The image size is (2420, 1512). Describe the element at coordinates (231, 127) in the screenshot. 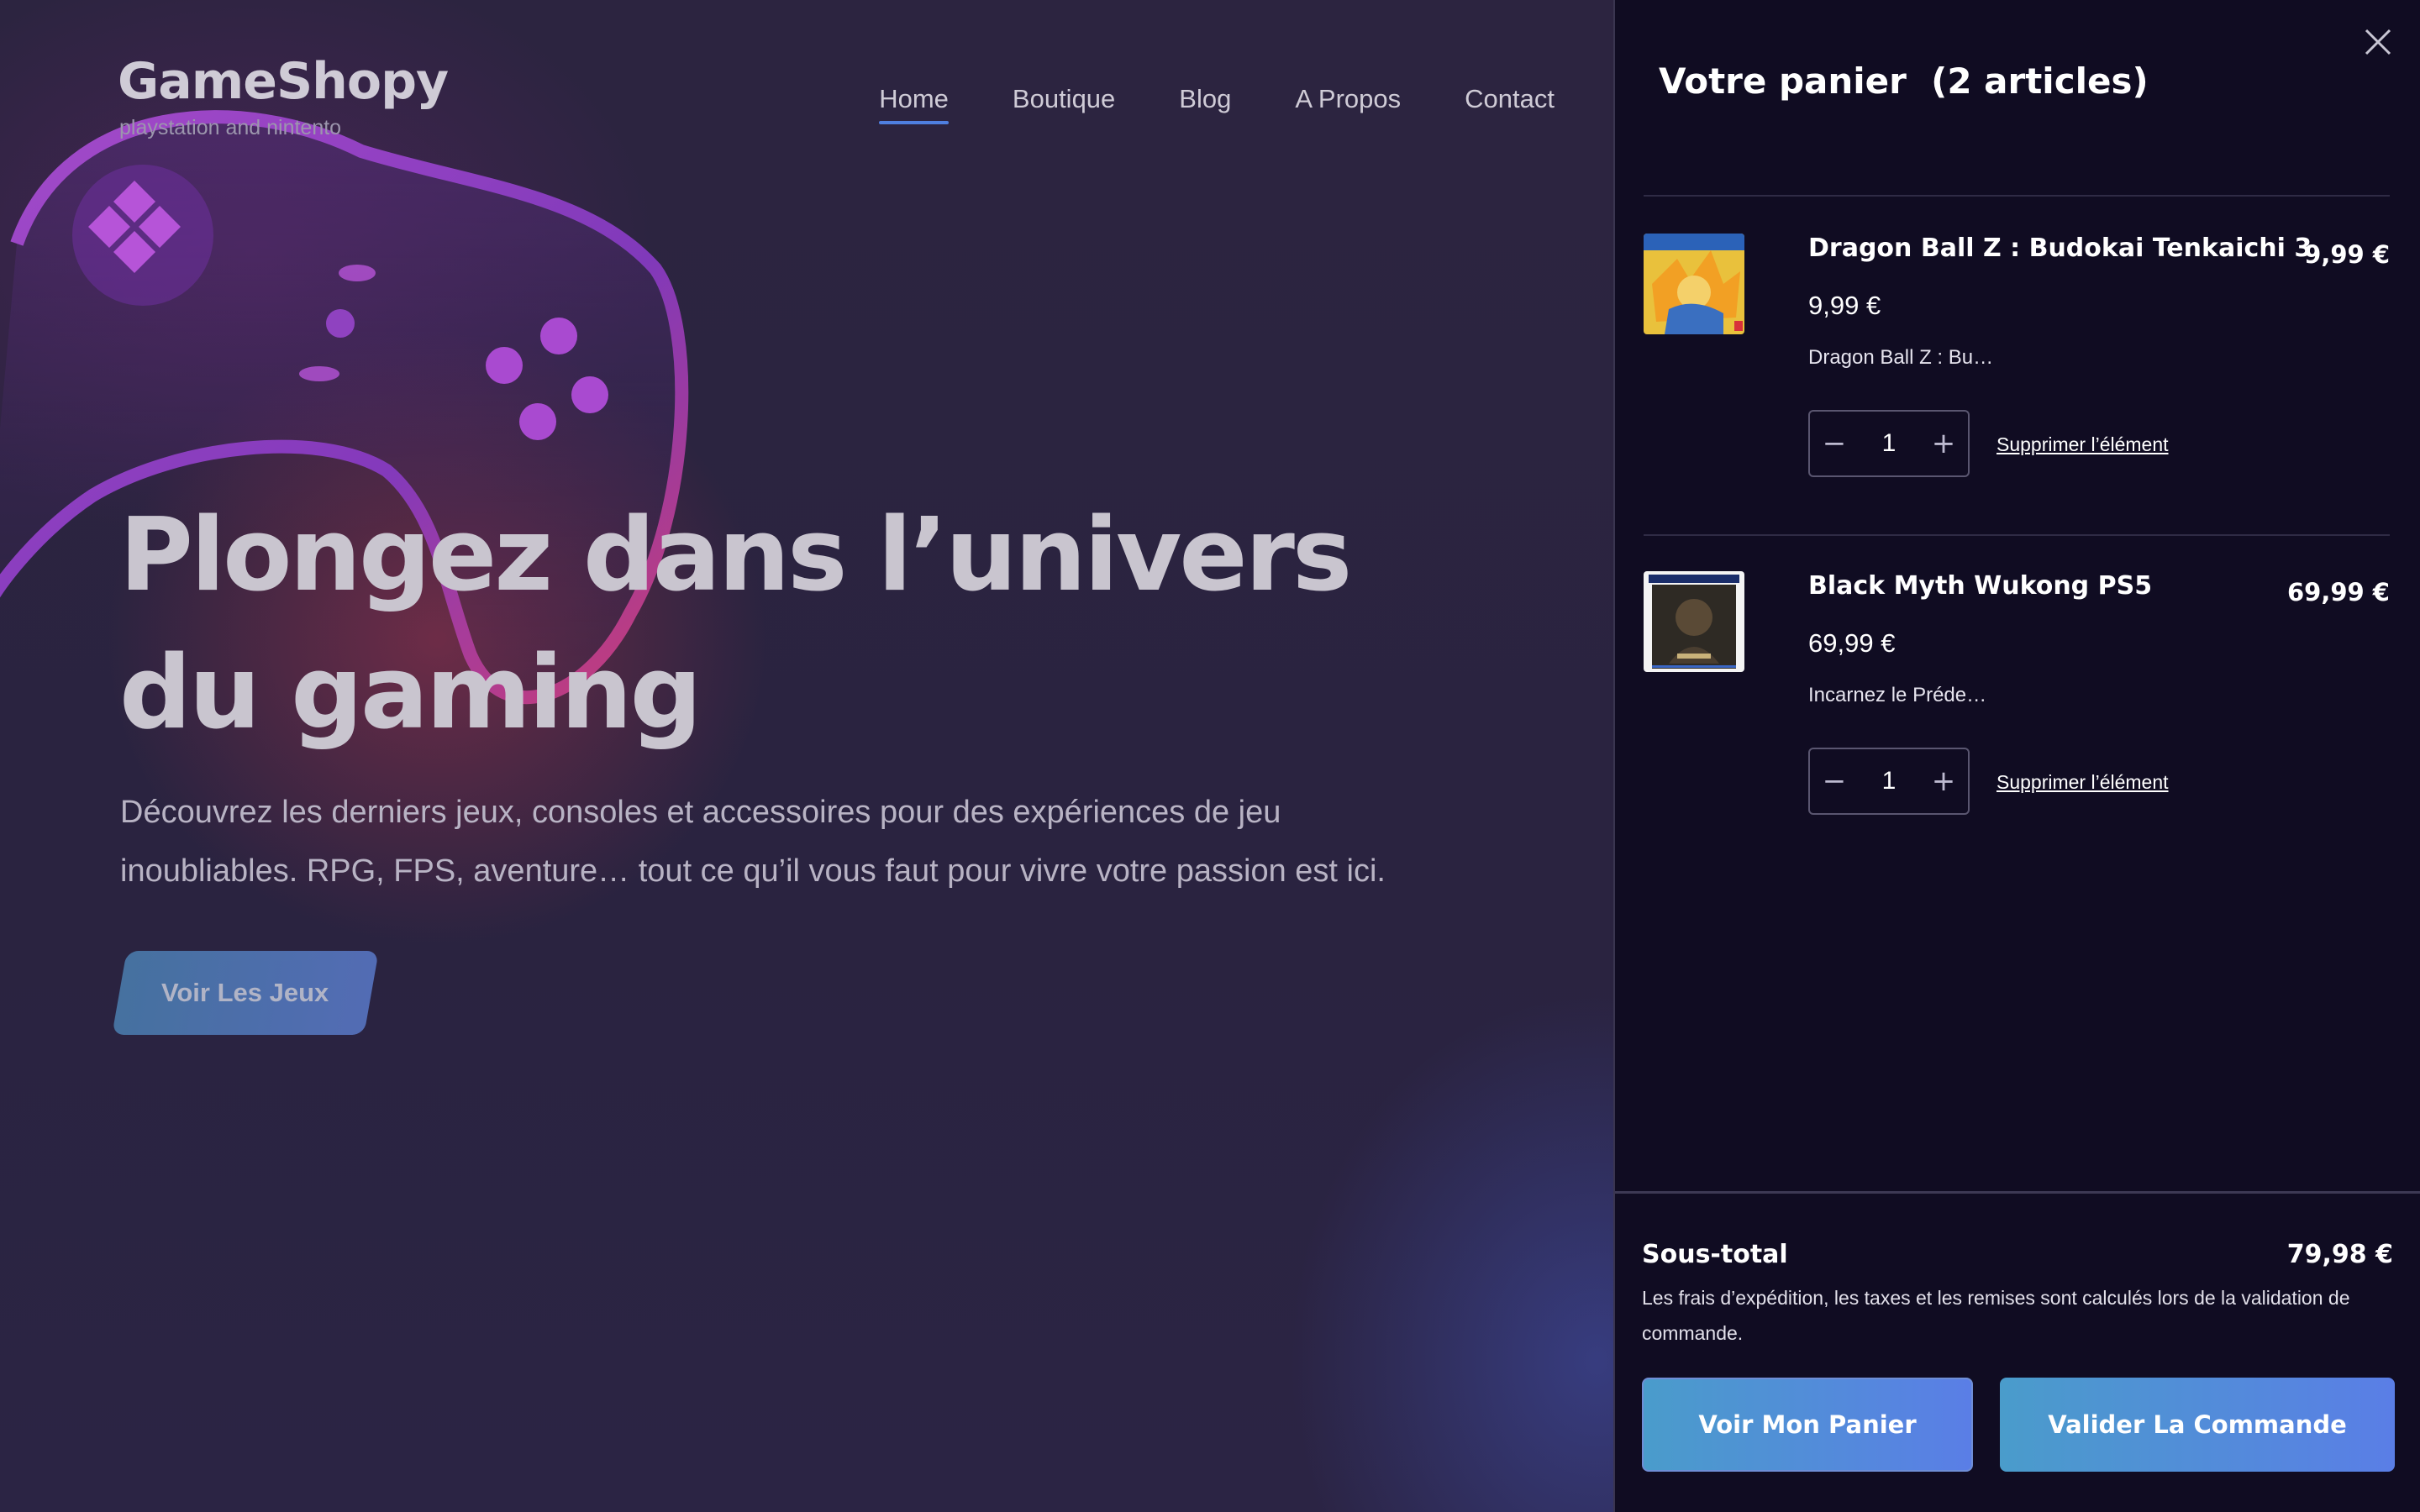

I see `brand-tagline: playstation and nintento` at that location.